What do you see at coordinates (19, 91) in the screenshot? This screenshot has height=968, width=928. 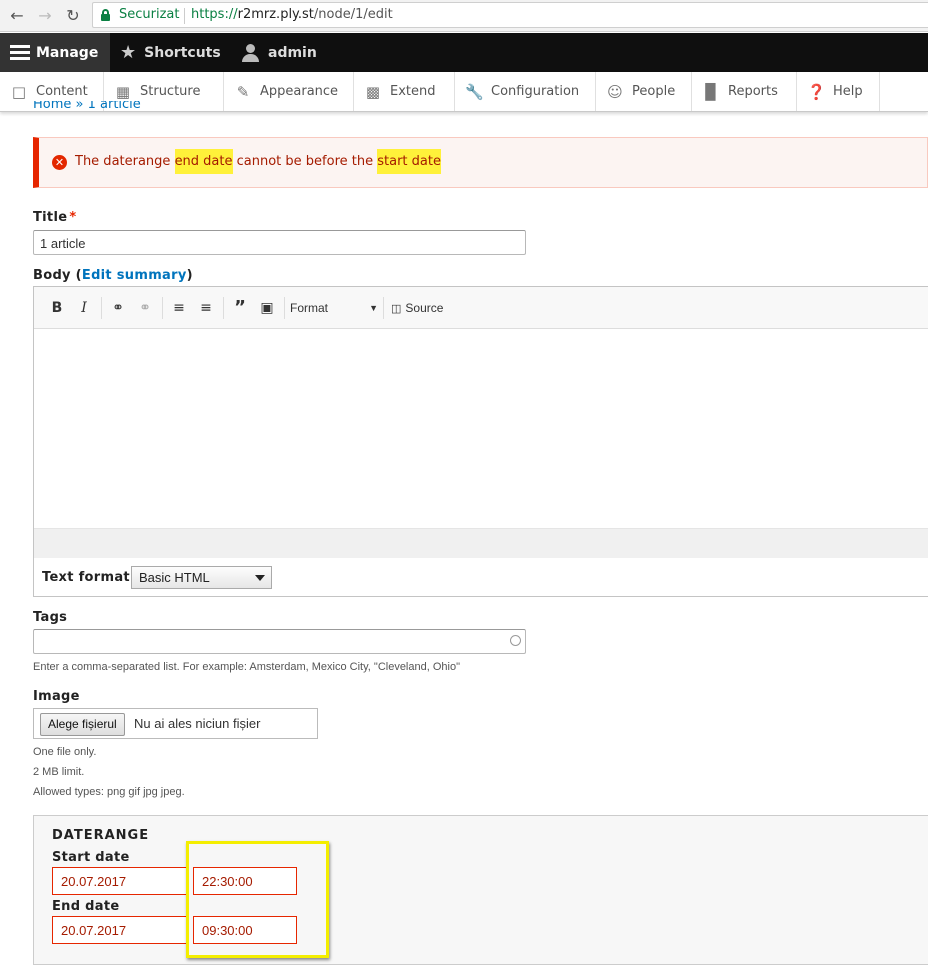 I see `file-icon: □` at bounding box center [19, 91].